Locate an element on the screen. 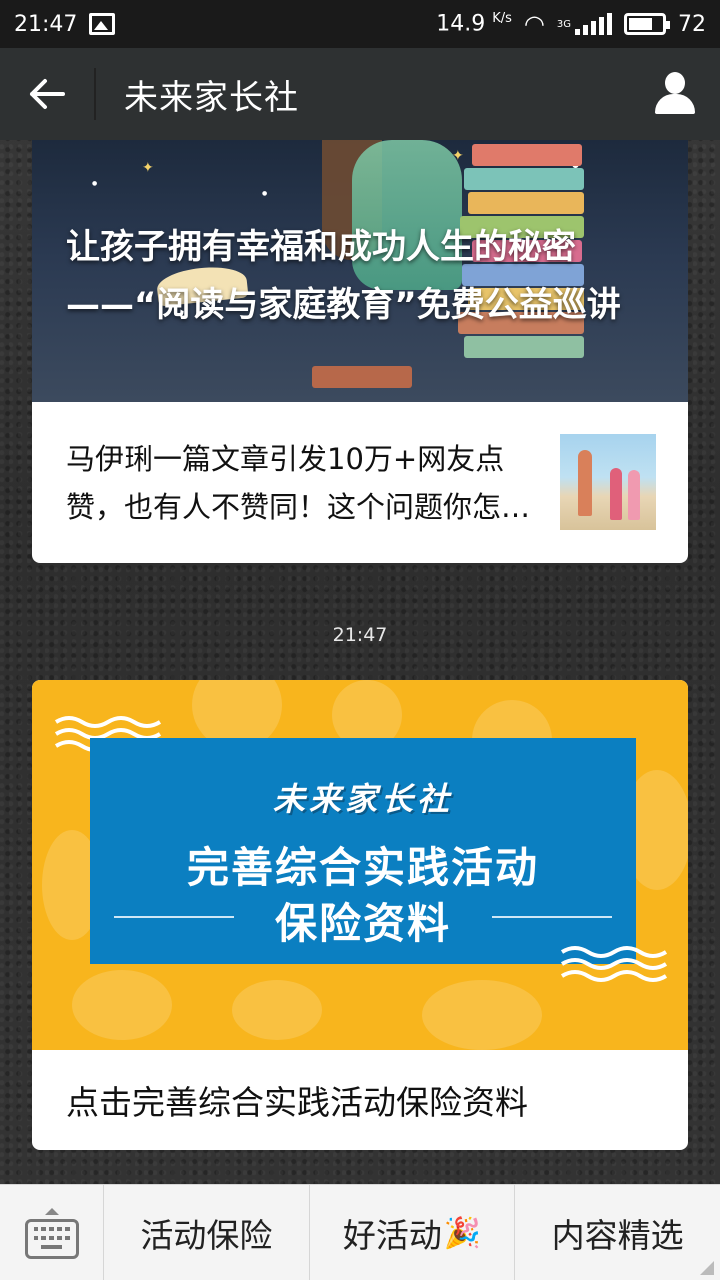  back-button is located at coordinates (48, 94).